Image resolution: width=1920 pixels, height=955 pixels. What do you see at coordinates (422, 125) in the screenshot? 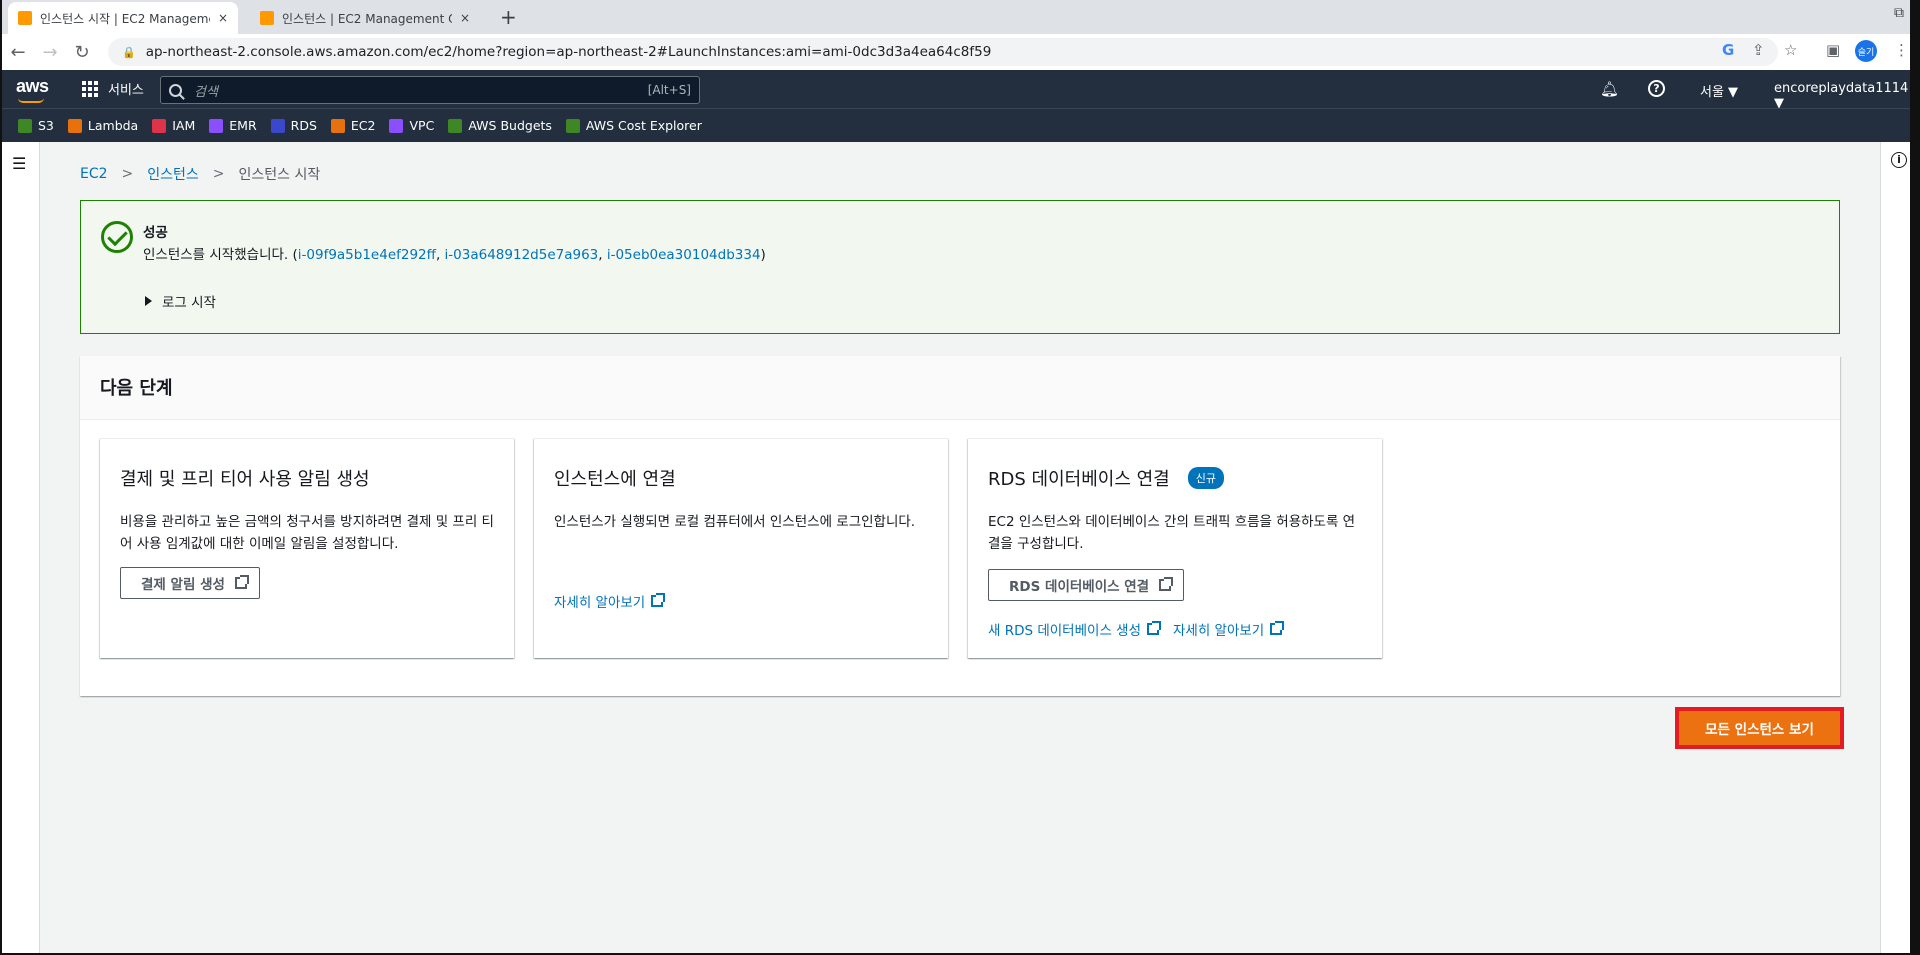
I see `favorite-label: VPC` at bounding box center [422, 125].